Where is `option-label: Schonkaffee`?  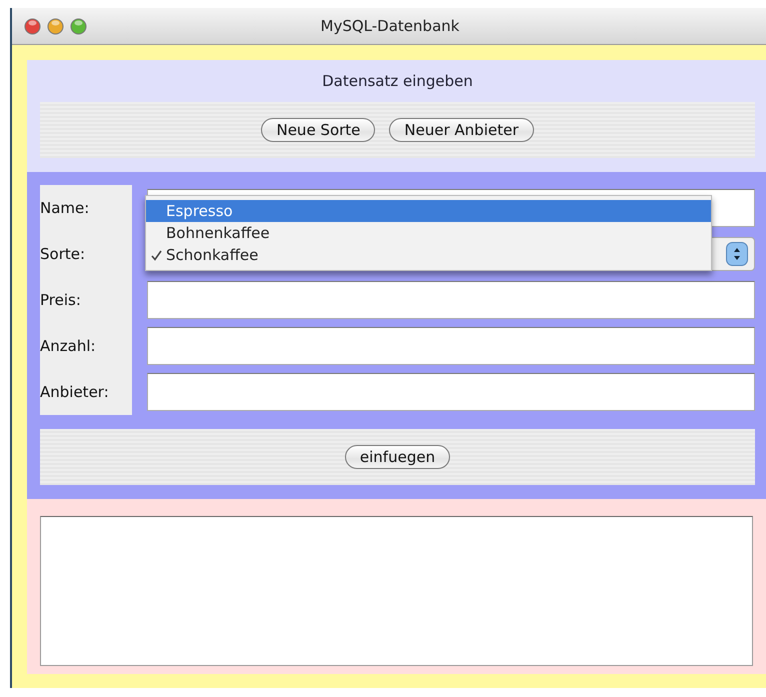 option-label: Schonkaffee is located at coordinates (212, 255).